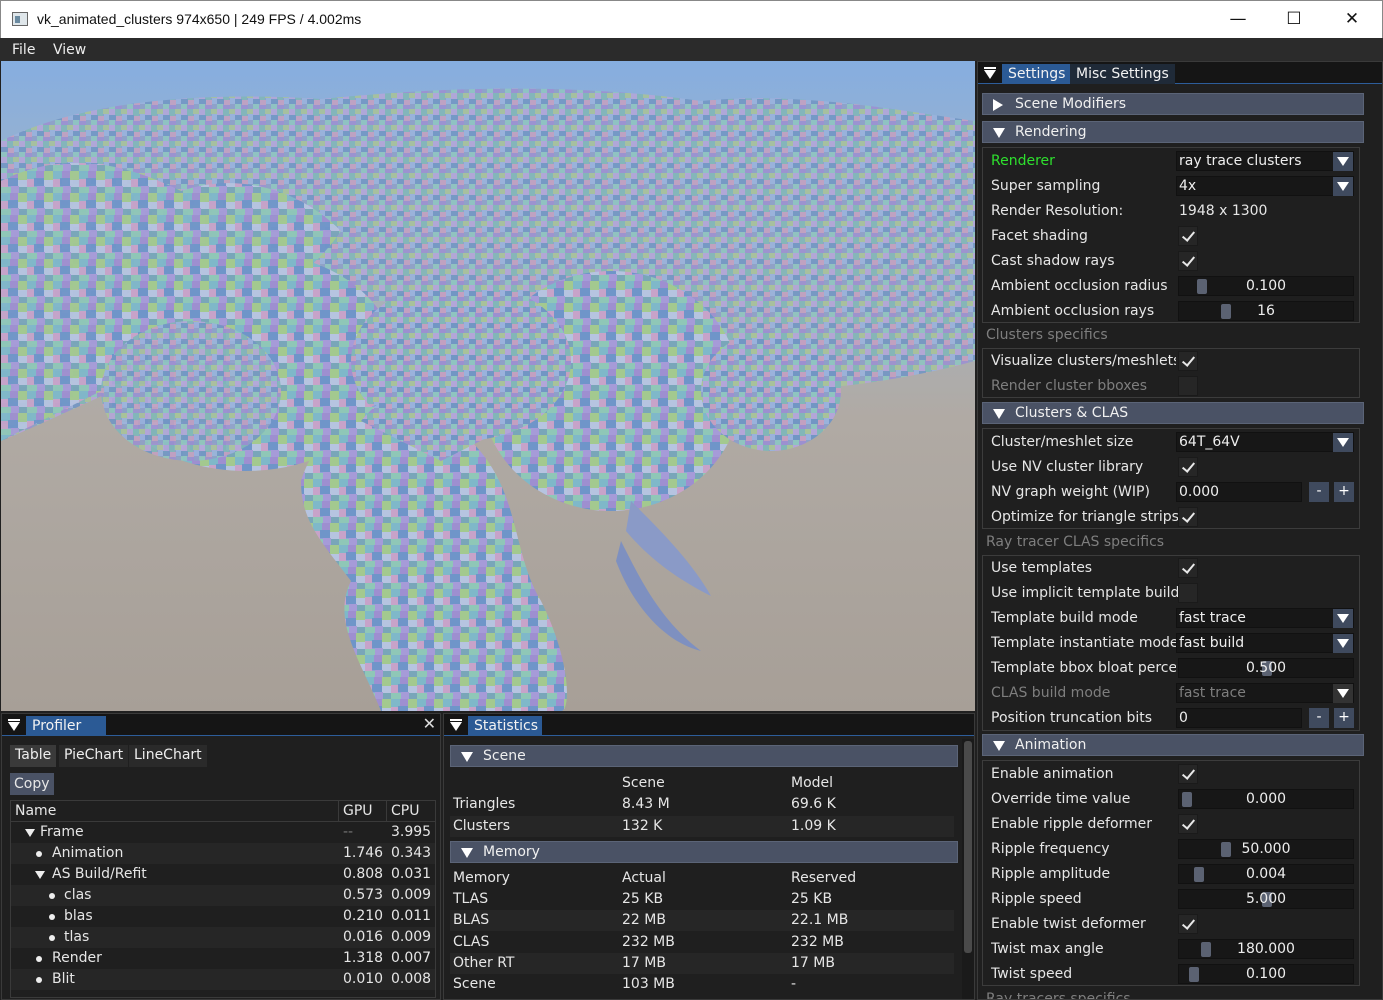 Image resolution: width=1383 pixels, height=1000 pixels. Describe the element at coordinates (66, 726) in the screenshot. I see `tab-profiler: Profiler` at that location.